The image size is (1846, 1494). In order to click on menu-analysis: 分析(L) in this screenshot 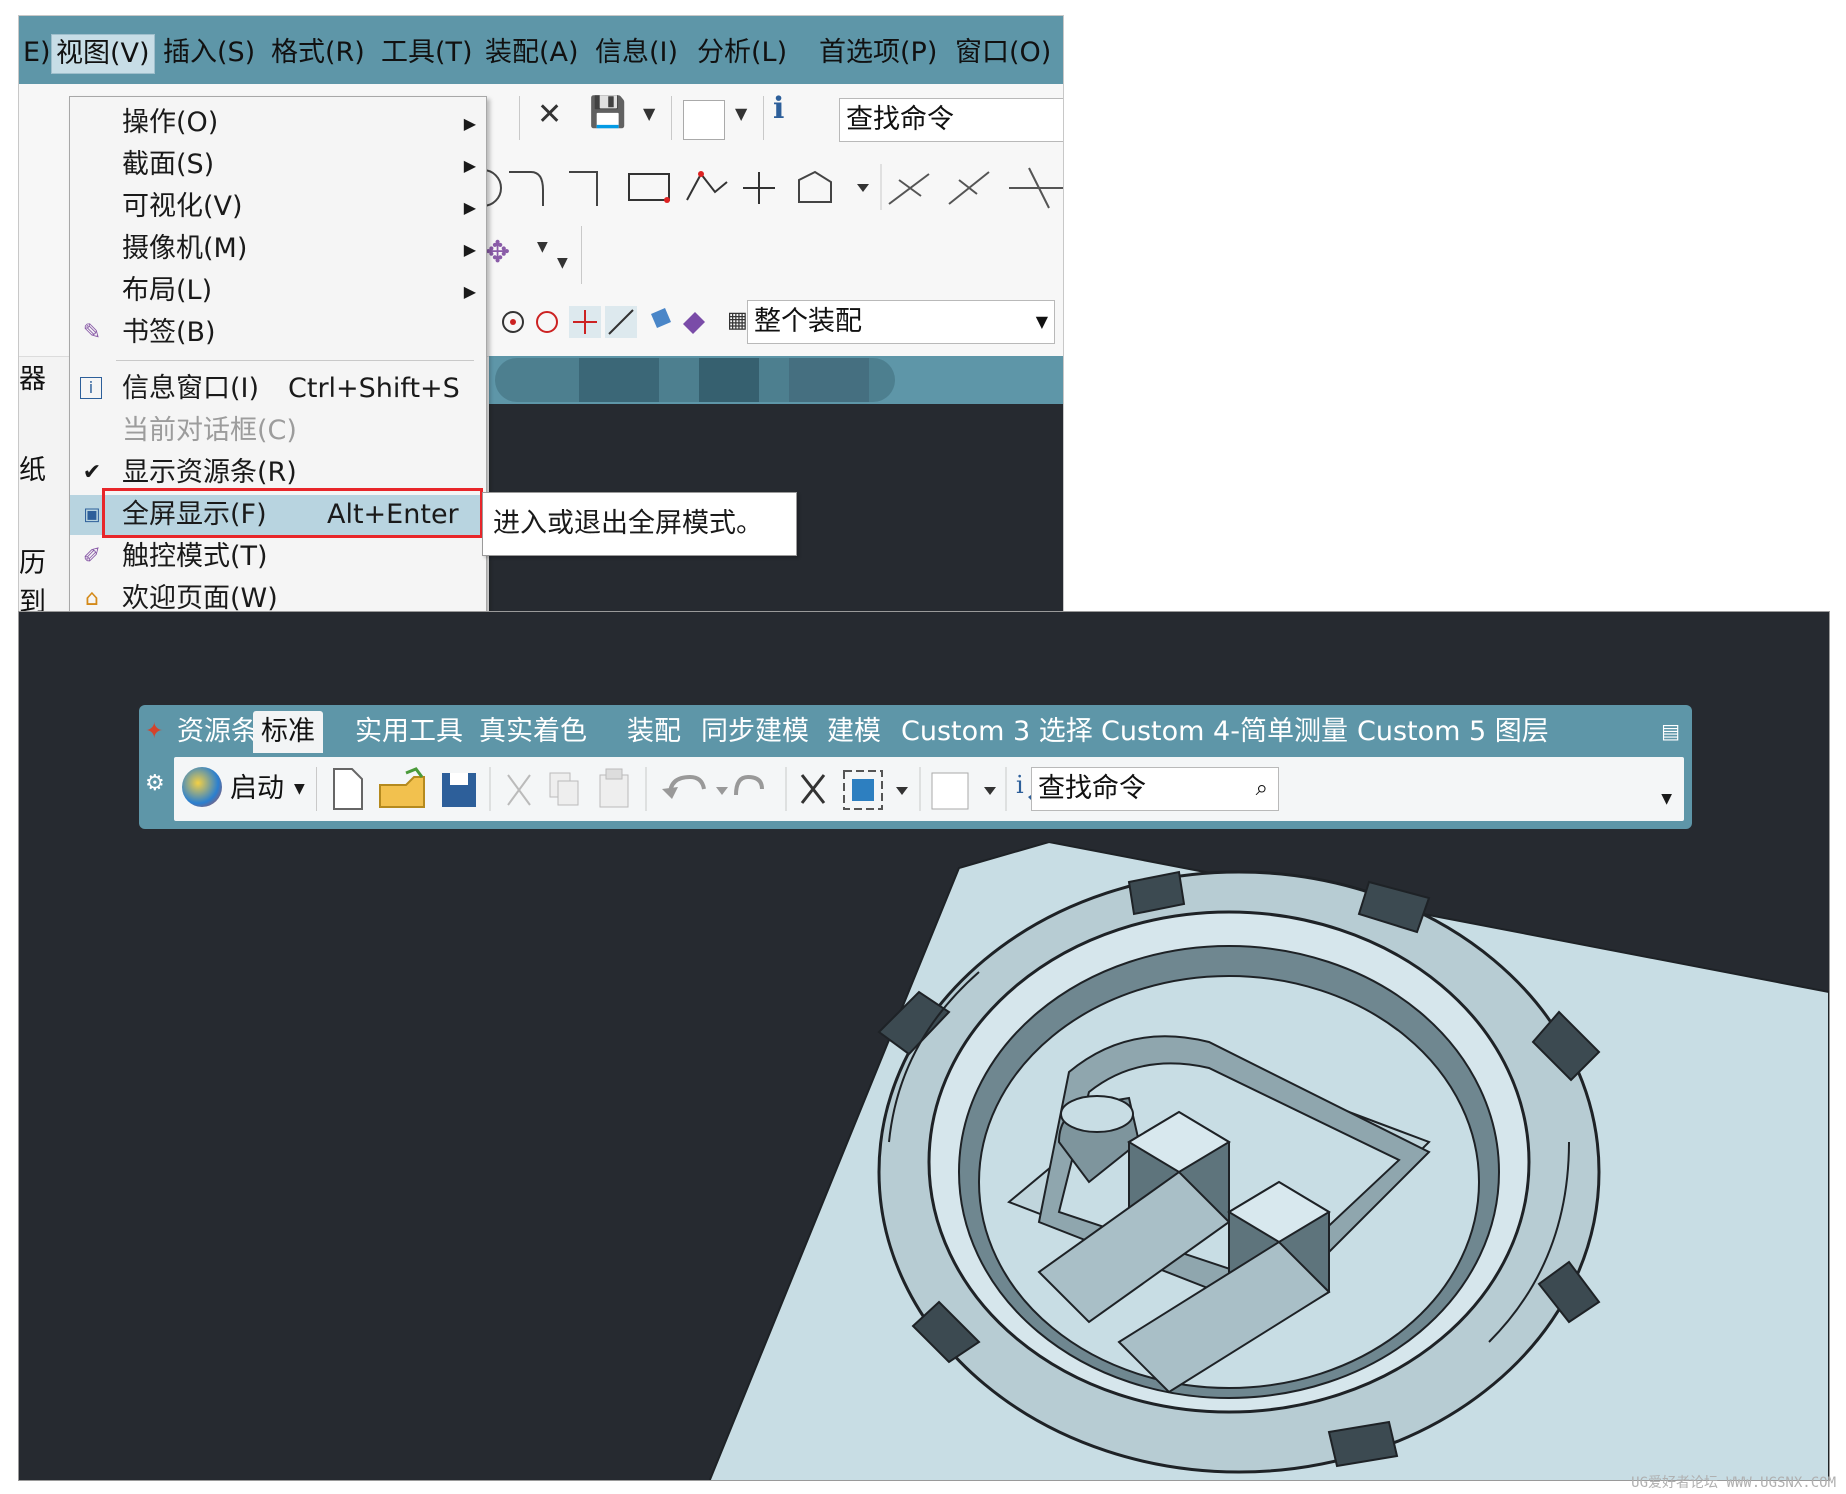, I will do `click(742, 53)`.